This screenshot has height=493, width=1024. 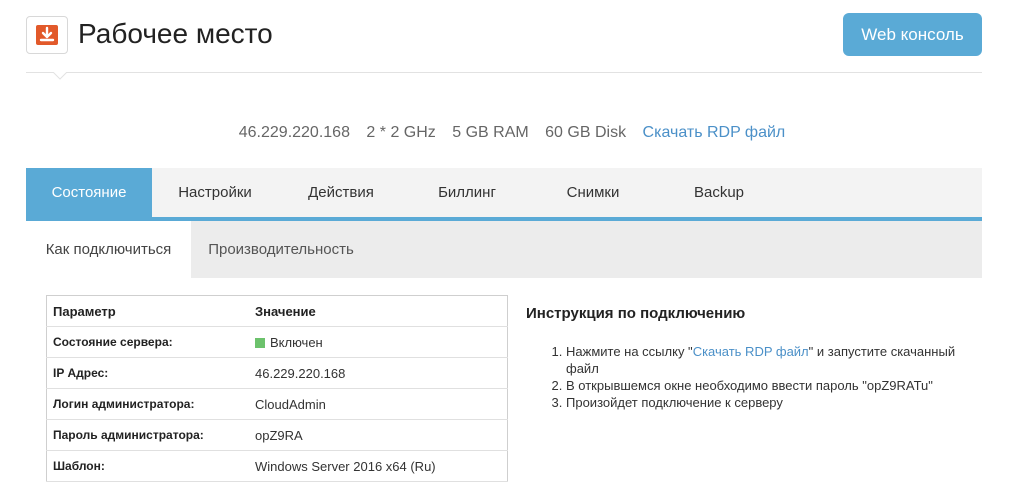 What do you see at coordinates (629, 351) in the screenshot?
I see `step-text: Нажмите на ссылку "` at bounding box center [629, 351].